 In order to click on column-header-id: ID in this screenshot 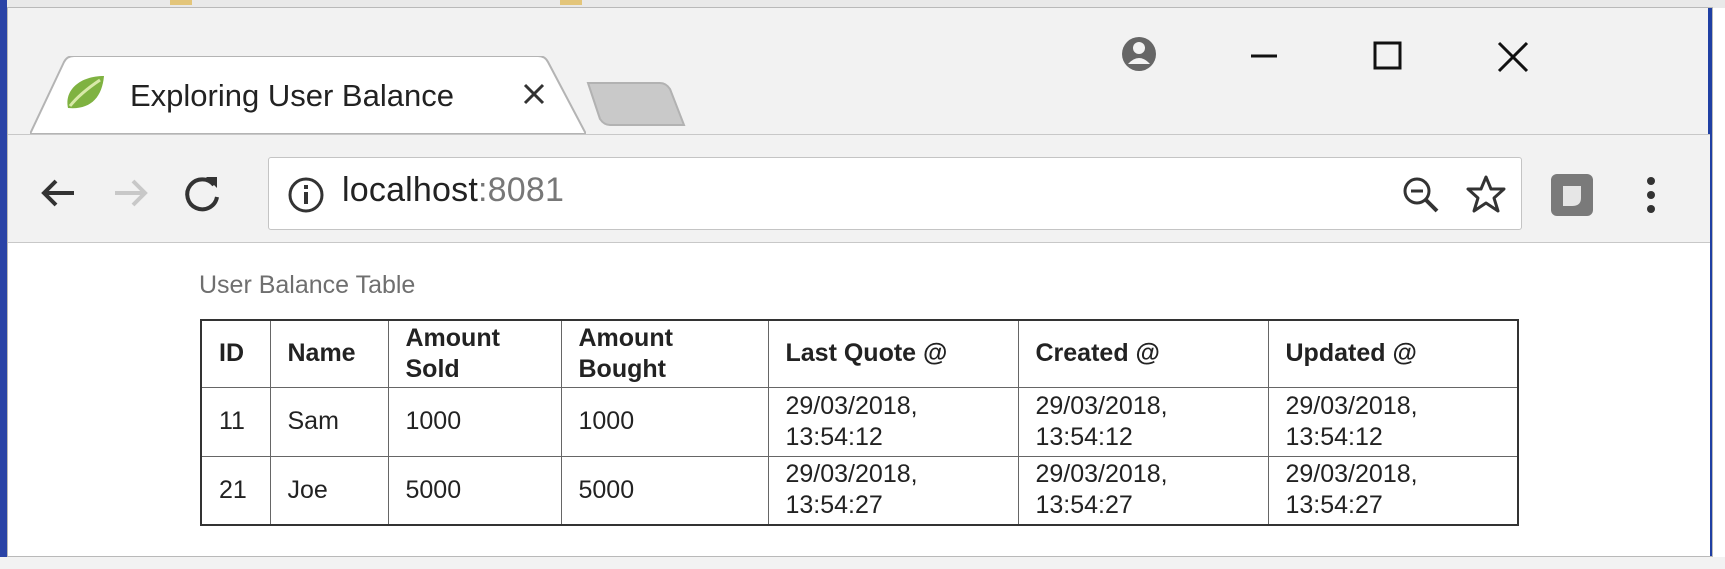, I will do `click(235, 353)`.